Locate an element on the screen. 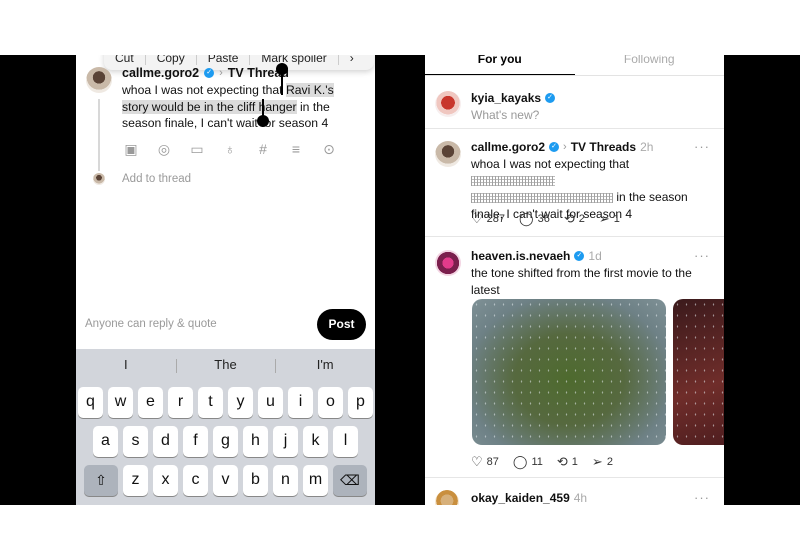 This screenshot has width=800, height=560. post-image-next is located at coordinates (698, 372).